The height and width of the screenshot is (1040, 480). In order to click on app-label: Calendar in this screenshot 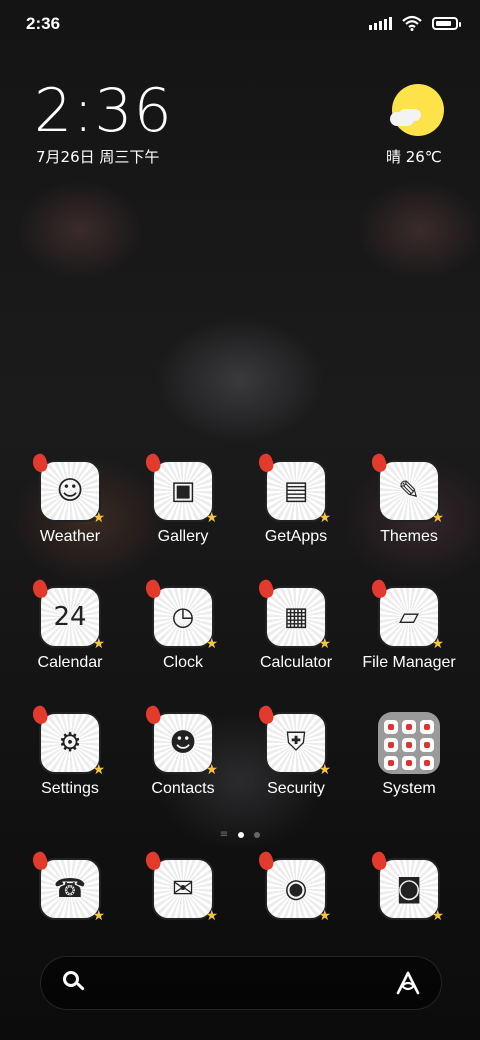, I will do `click(70, 662)`.